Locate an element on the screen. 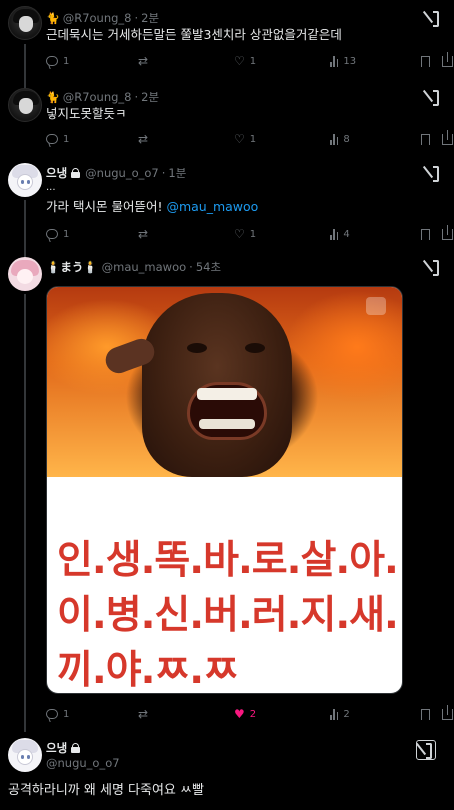  timestamp: 1분 is located at coordinates (177, 173).